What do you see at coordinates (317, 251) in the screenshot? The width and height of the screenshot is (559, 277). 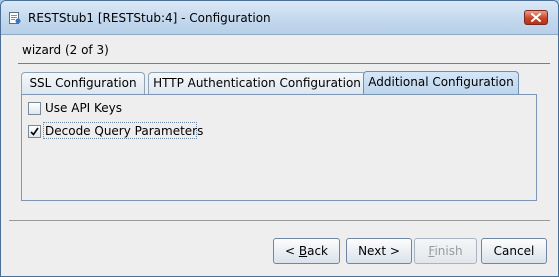 I see `back-button-rest: ack` at bounding box center [317, 251].